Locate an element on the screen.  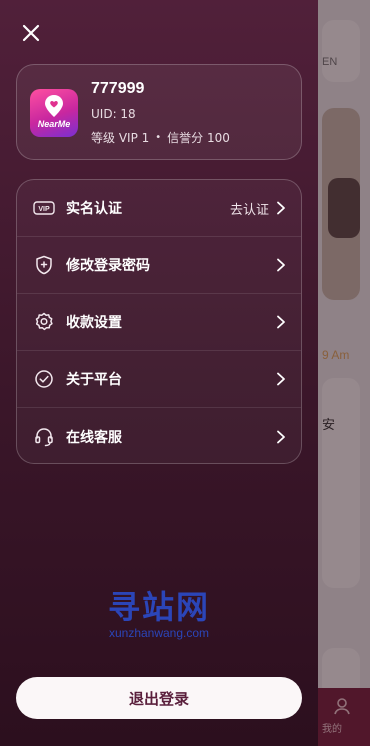
vip-level: 等级 VIP 1 is located at coordinates (120, 138).